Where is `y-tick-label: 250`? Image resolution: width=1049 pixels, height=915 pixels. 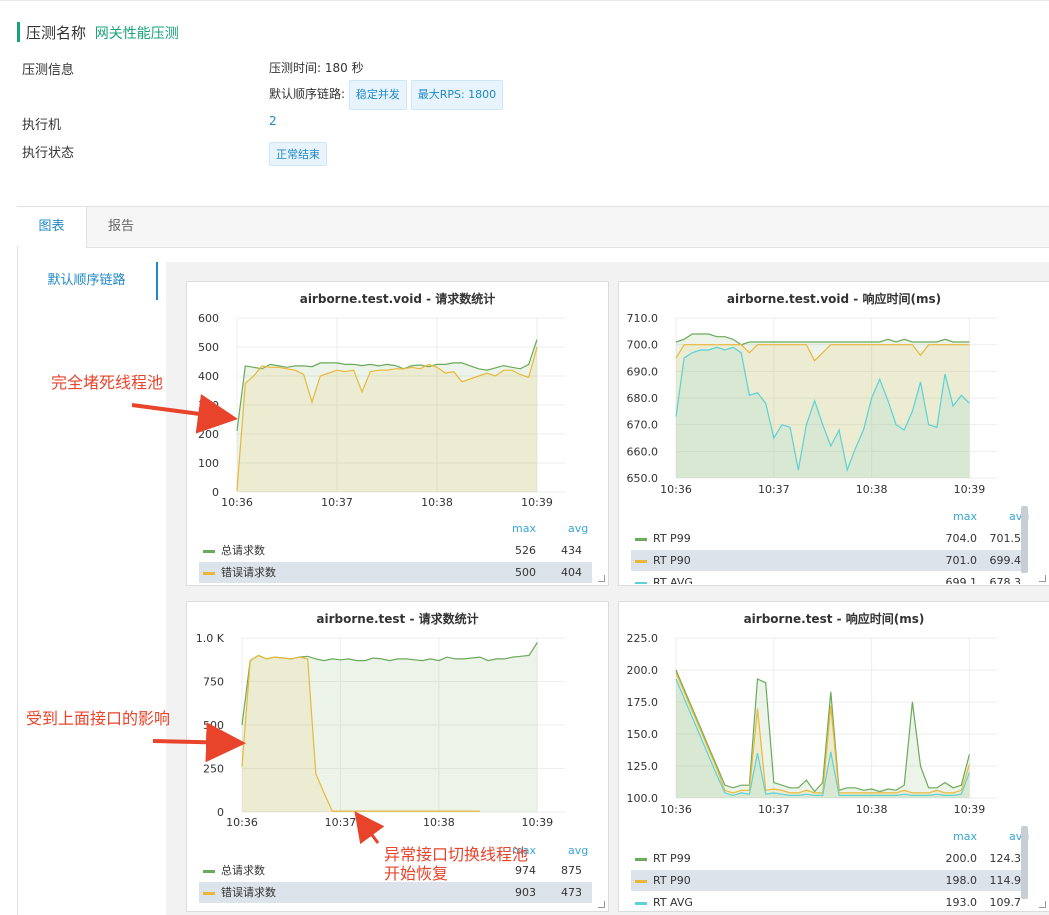
y-tick-label: 250 is located at coordinates (213, 769).